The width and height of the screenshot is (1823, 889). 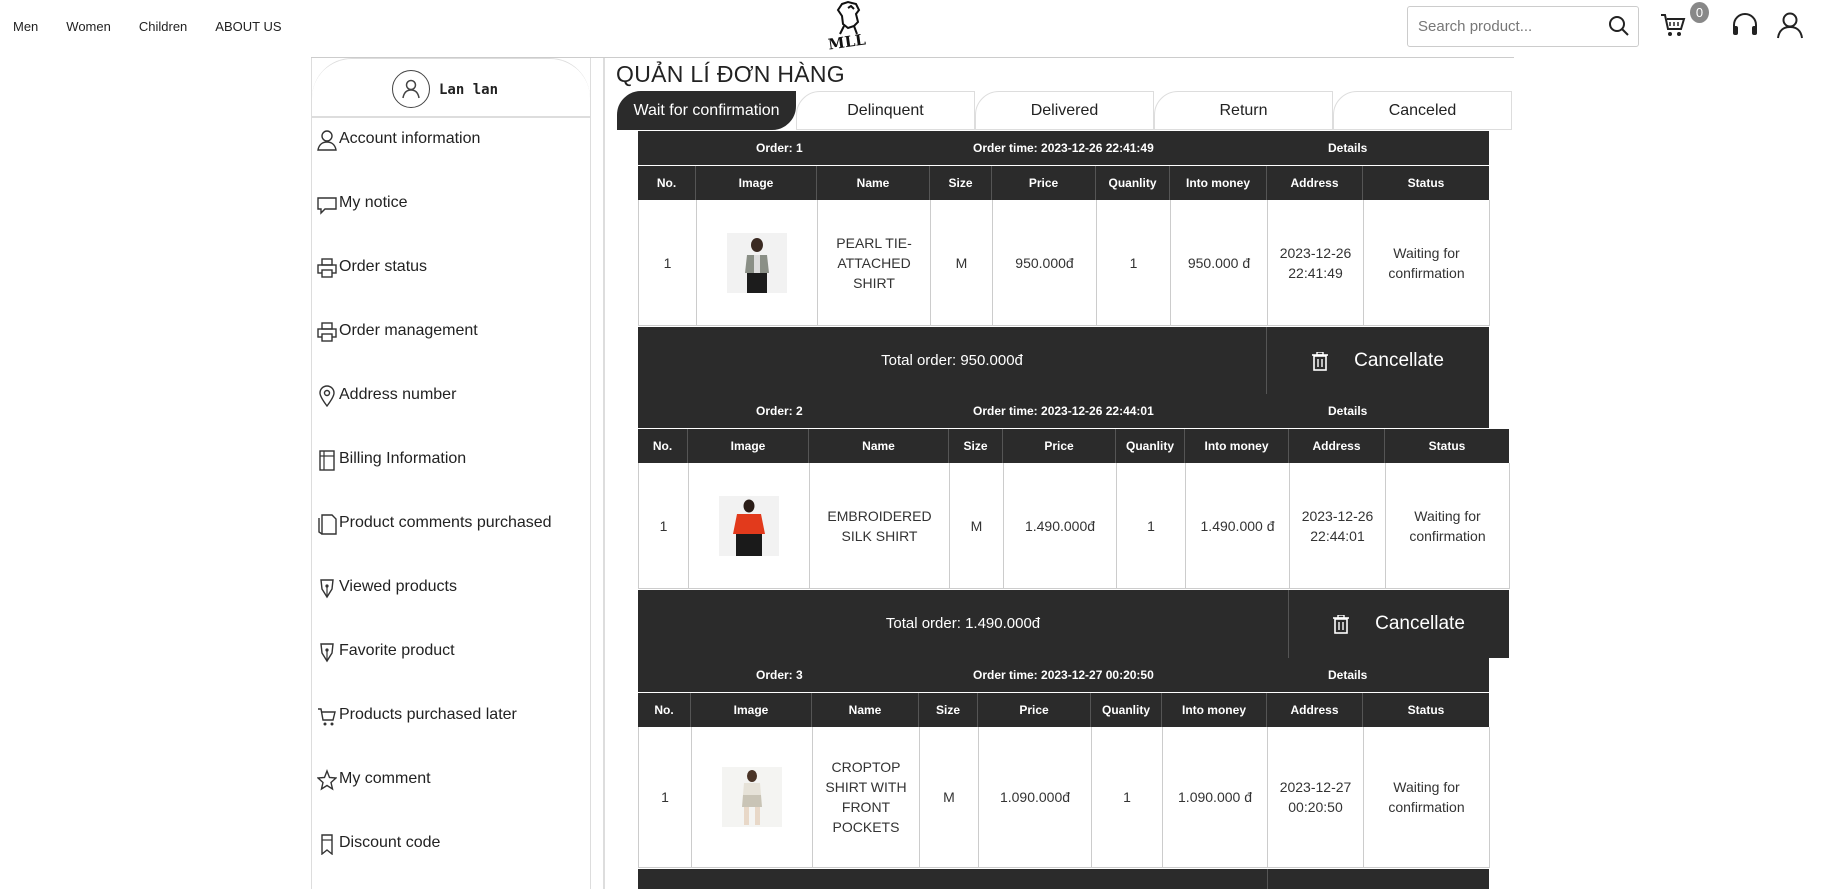 What do you see at coordinates (451, 224) in the screenshot?
I see `sidebar-item-my-notice: My notice` at bounding box center [451, 224].